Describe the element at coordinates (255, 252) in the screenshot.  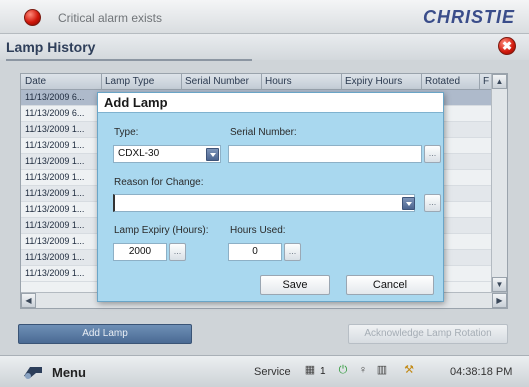
I see `hours-used-input: 0` at that location.